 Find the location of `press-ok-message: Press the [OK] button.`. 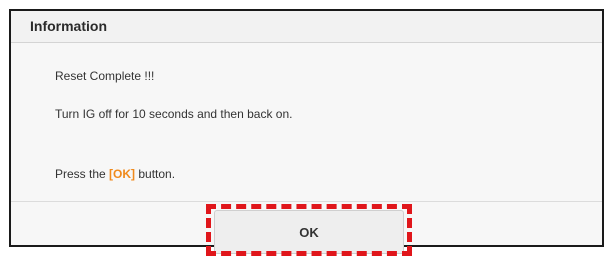

press-ok-message: Press the [OK] button. is located at coordinates (115, 174).